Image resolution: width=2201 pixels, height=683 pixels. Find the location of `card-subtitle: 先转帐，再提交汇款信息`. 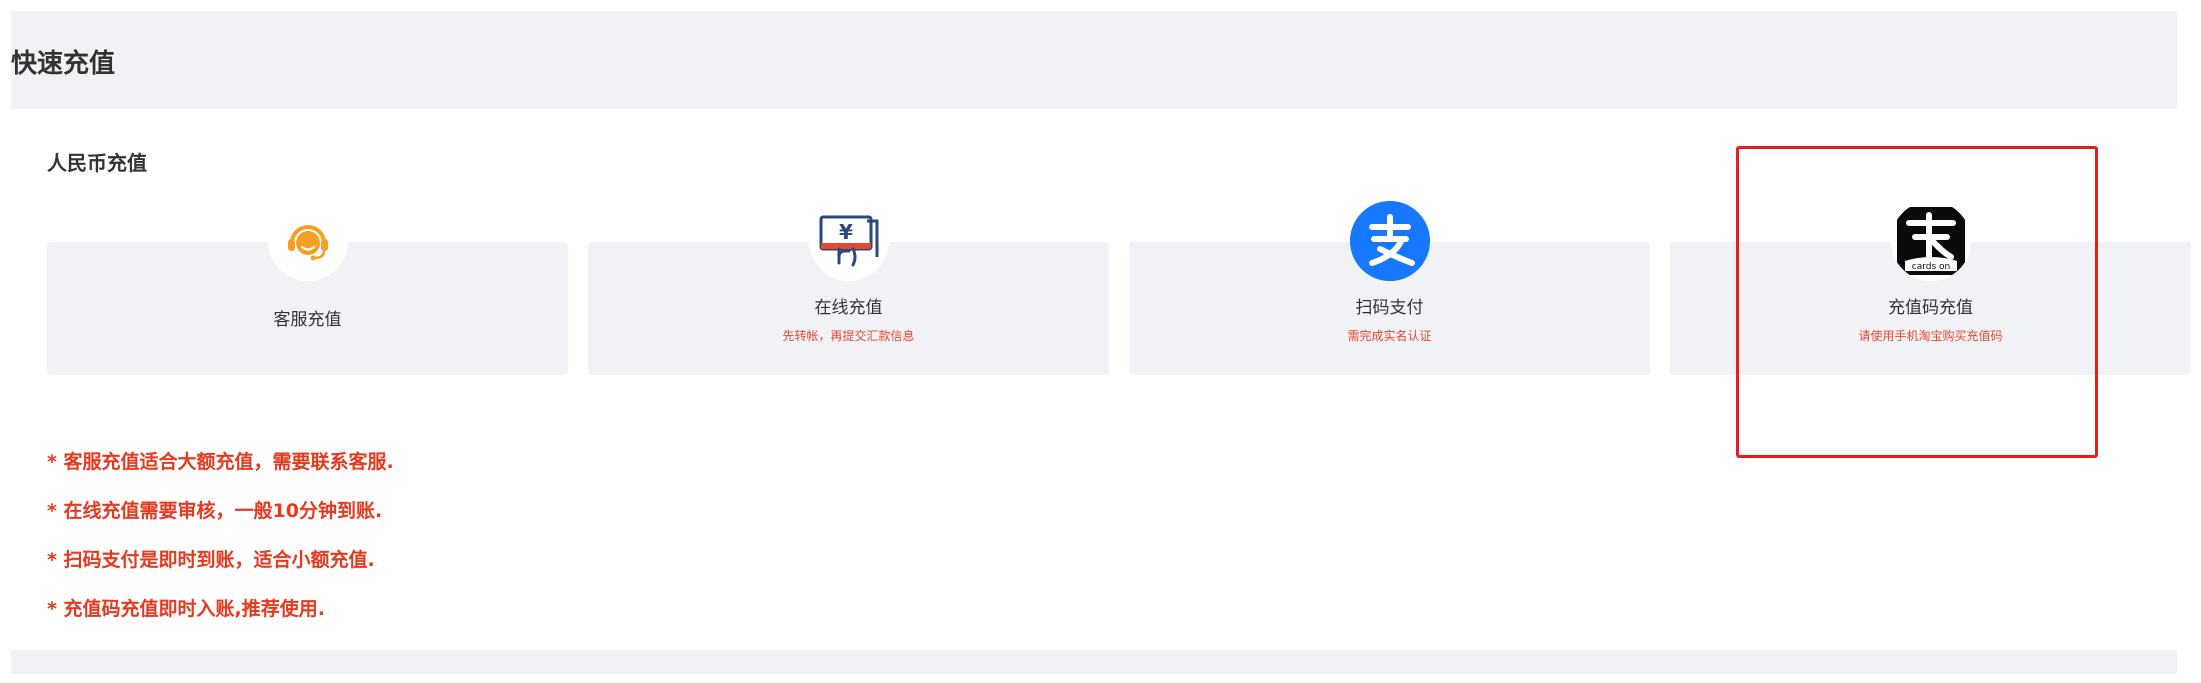

card-subtitle: 先转帐，再提交汇款信息 is located at coordinates (848, 336).